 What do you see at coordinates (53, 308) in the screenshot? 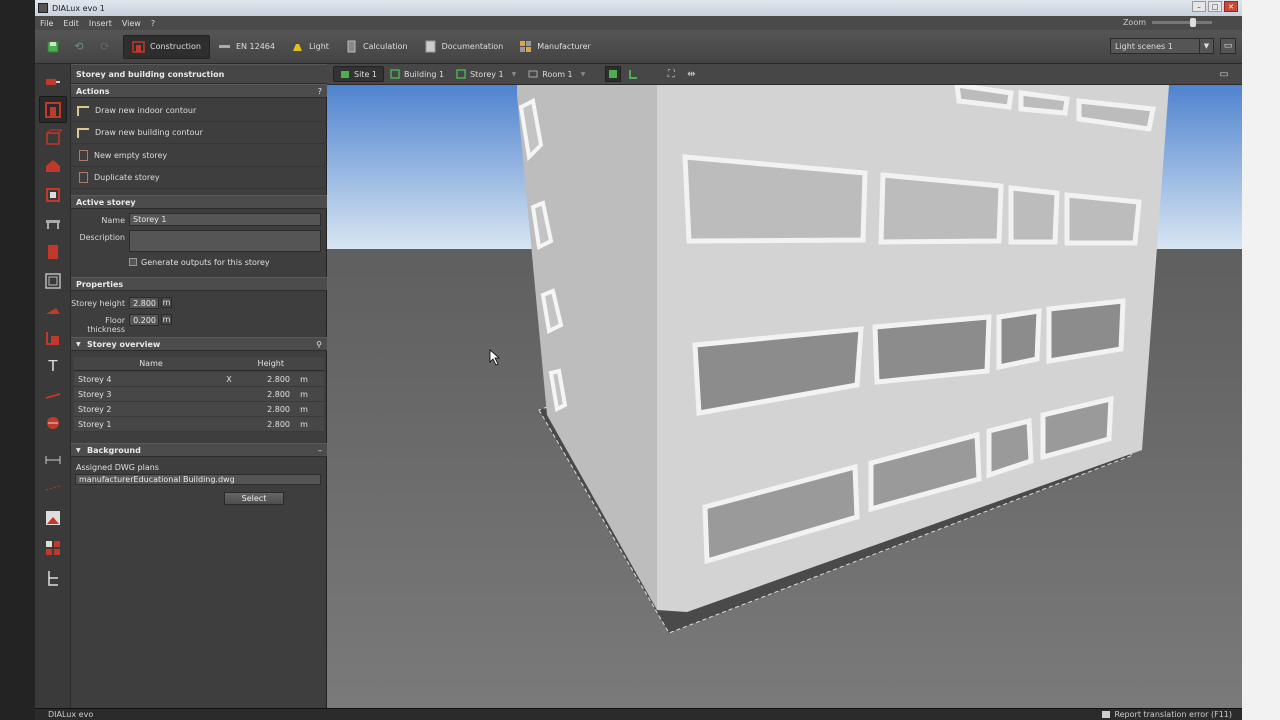
I see `floor-element-tool-icon` at bounding box center [53, 308].